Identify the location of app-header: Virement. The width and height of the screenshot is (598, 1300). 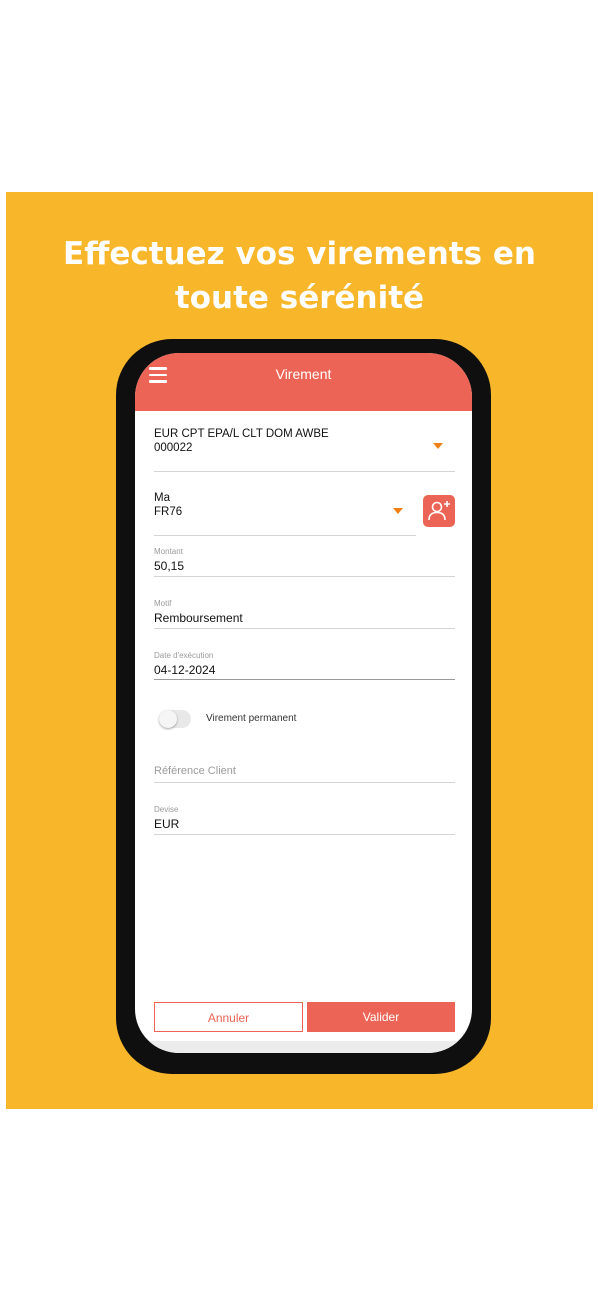
(303, 382).